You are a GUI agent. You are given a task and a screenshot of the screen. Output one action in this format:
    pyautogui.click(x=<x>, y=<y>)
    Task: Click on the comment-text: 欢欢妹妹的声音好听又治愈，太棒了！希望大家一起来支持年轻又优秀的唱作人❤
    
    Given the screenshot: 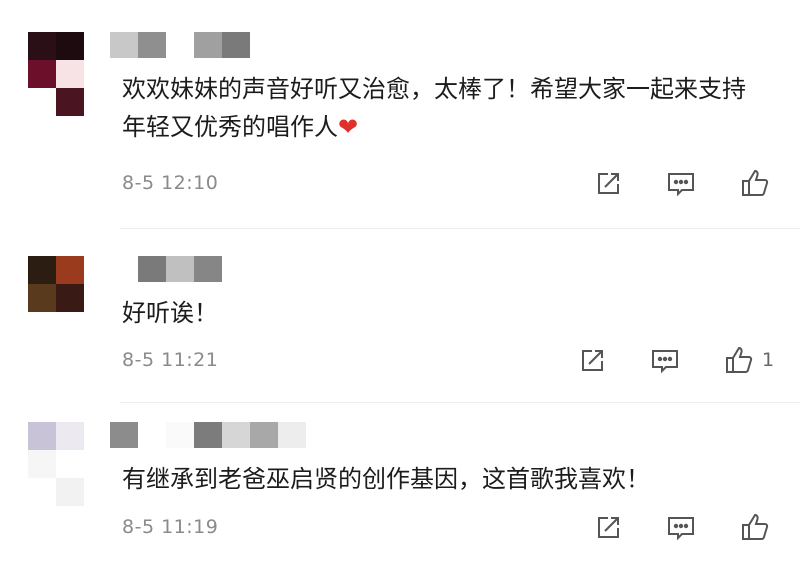 What is the action you would take?
    pyautogui.click(x=434, y=108)
    